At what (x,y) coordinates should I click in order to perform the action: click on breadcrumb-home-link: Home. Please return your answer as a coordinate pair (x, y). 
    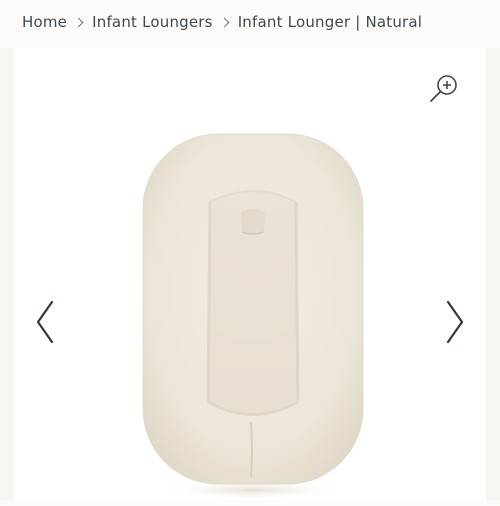
    Looking at the image, I should click on (44, 22).